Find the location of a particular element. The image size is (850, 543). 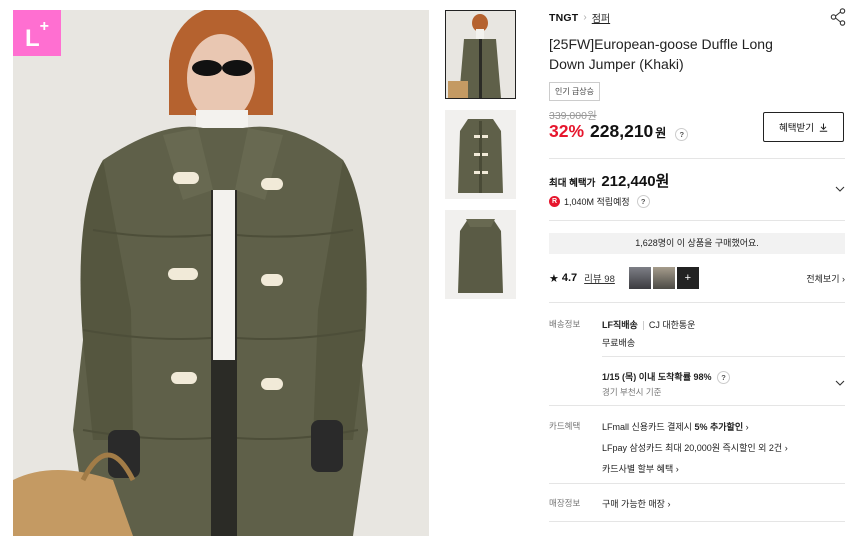

points-help-icon: ? is located at coordinates (643, 201).